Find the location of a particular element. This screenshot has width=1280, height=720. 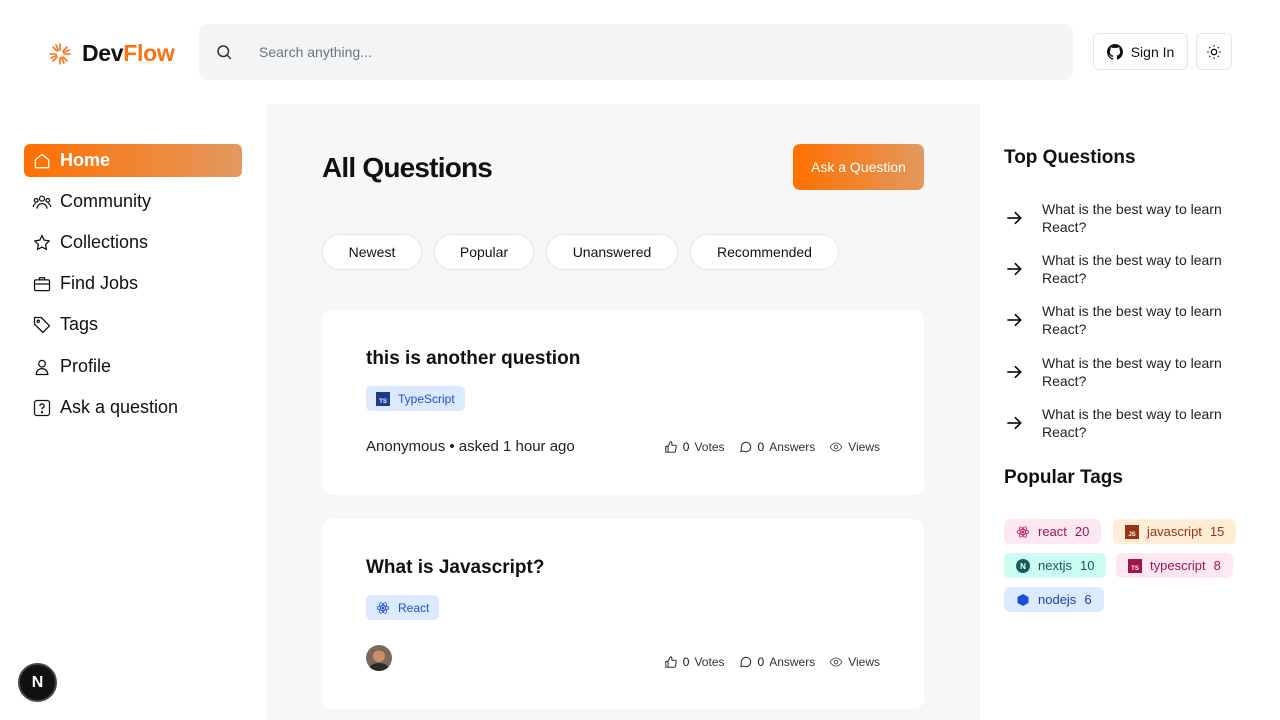

popular-tag-react: react 20 is located at coordinates (1053, 531).